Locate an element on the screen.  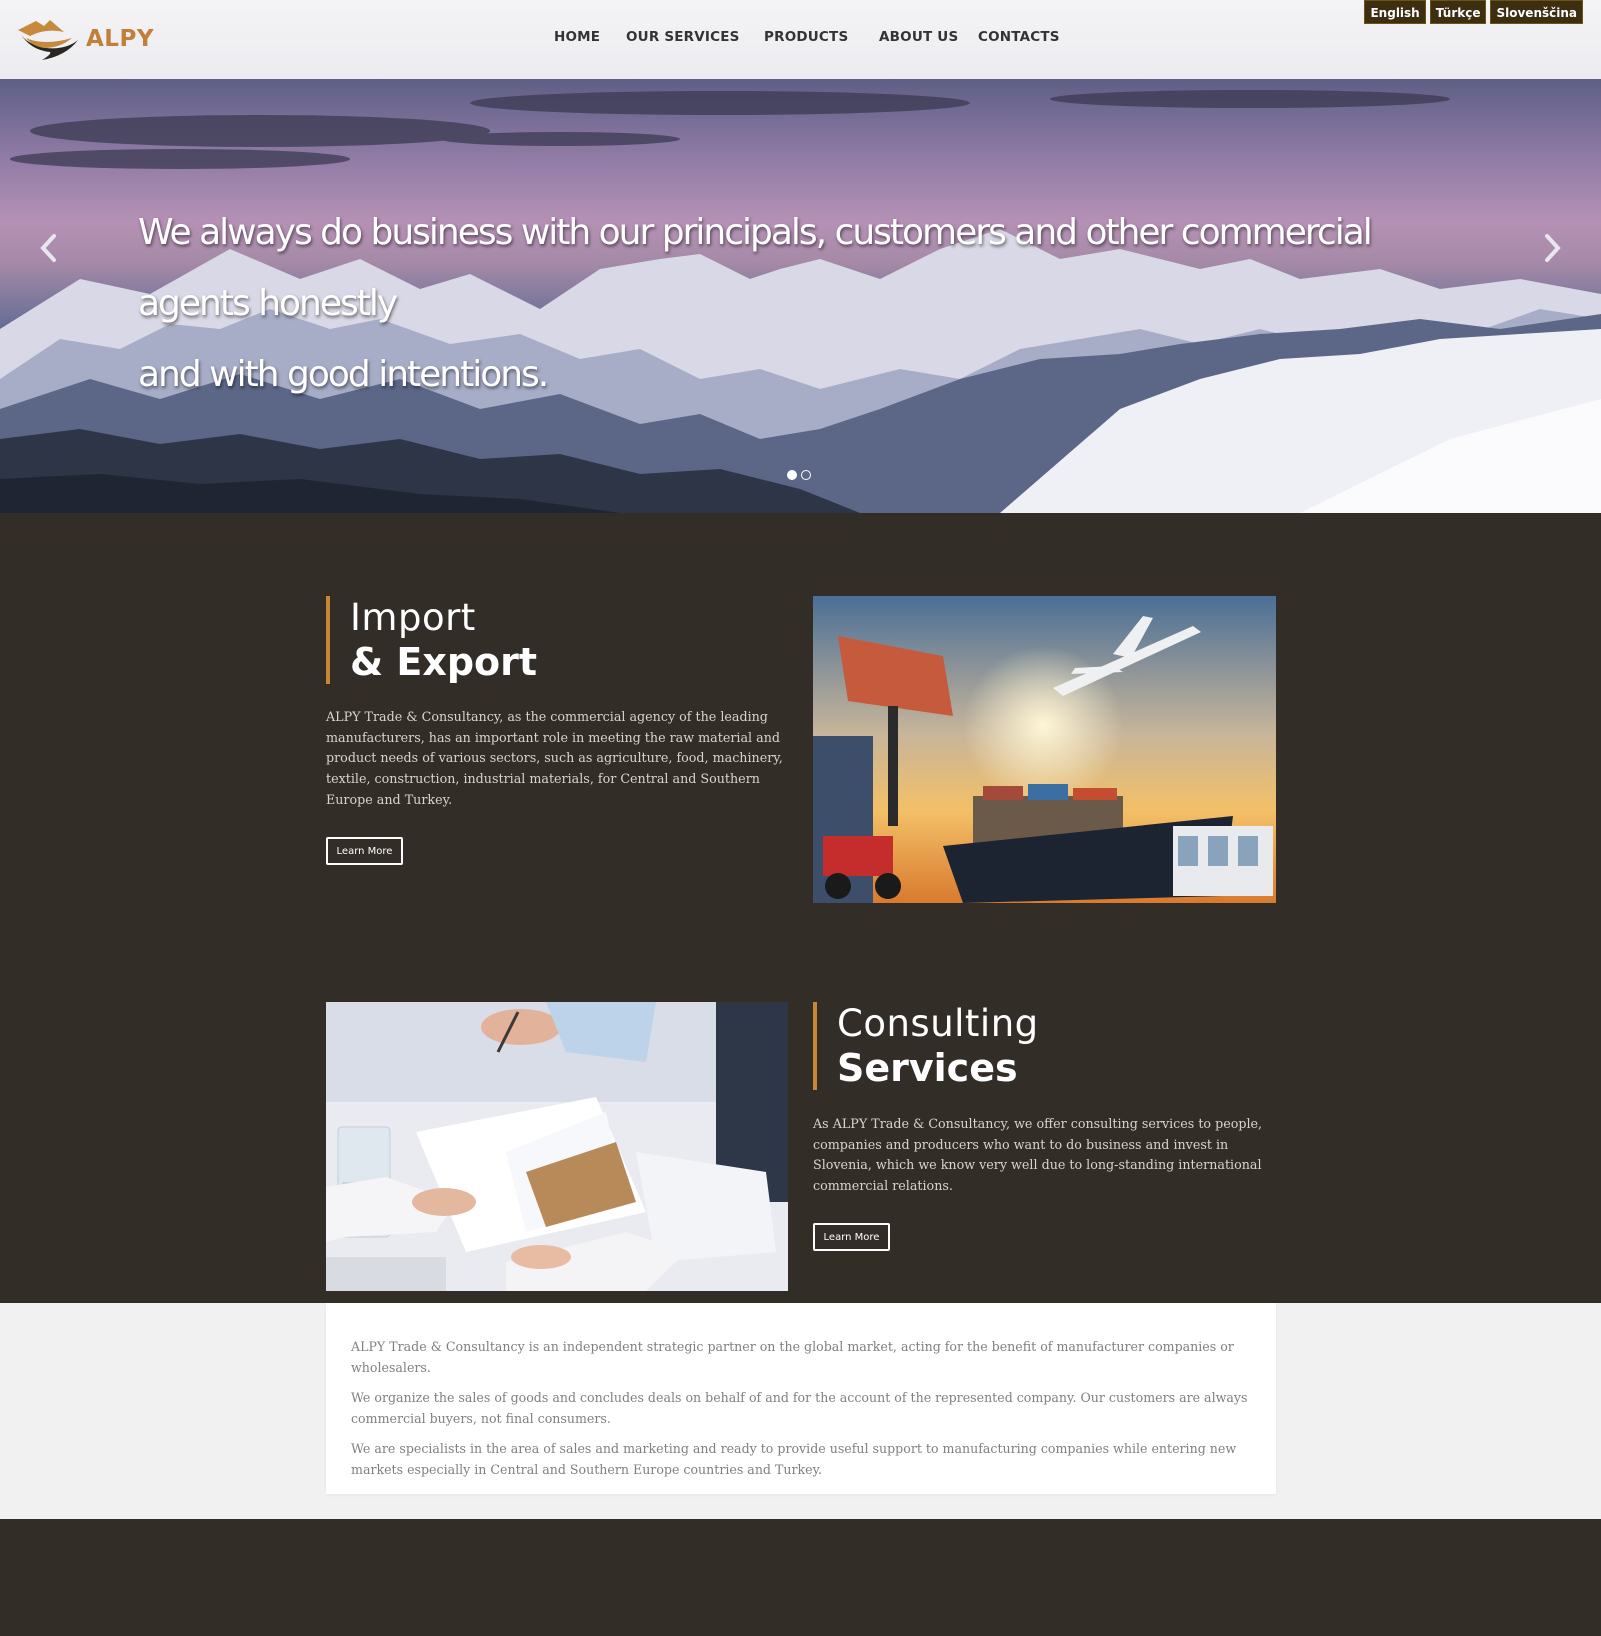
hero-line-2: and with good intentions. is located at coordinates (343, 374).